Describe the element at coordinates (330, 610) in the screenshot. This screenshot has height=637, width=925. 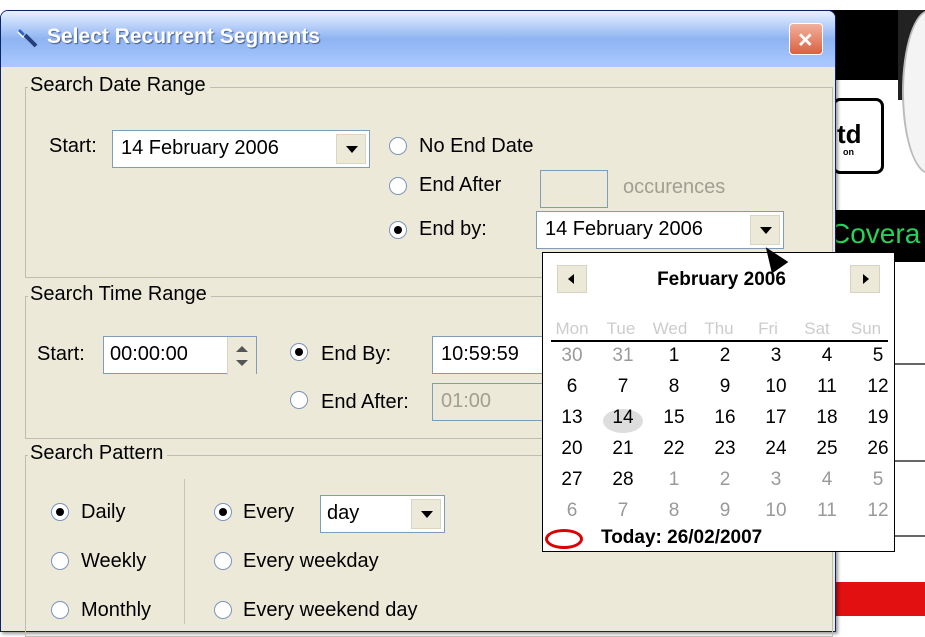
I see `every-weekend-day-label: Every weekend day` at that location.